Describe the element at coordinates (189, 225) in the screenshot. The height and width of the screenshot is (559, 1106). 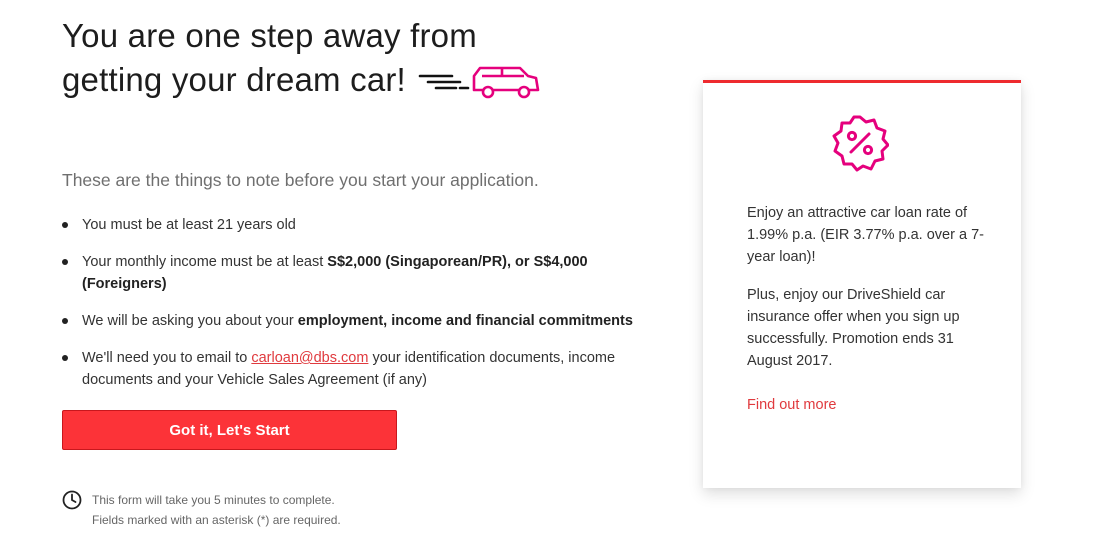
I see `note-text: You must be at least 21 years old` at that location.